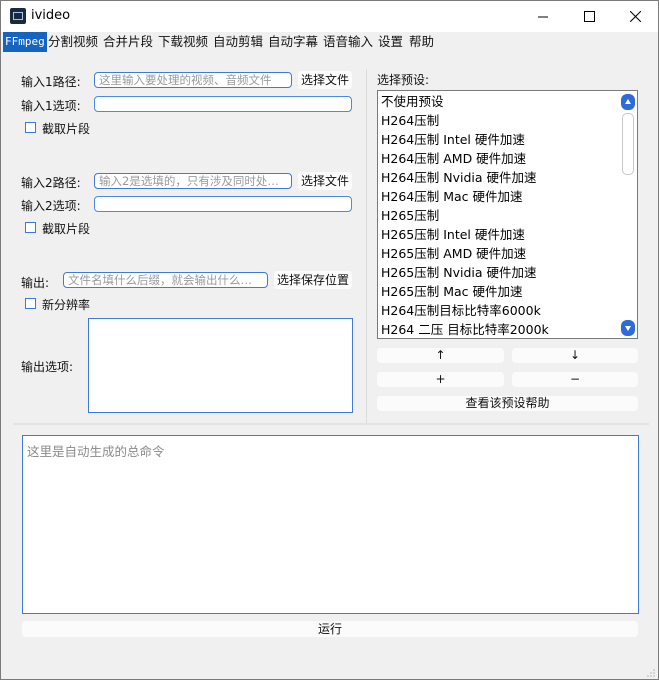 The width and height of the screenshot is (659, 680). Describe the element at coordinates (410, 120) in the screenshot. I see `list-item: H264压制` at that location.